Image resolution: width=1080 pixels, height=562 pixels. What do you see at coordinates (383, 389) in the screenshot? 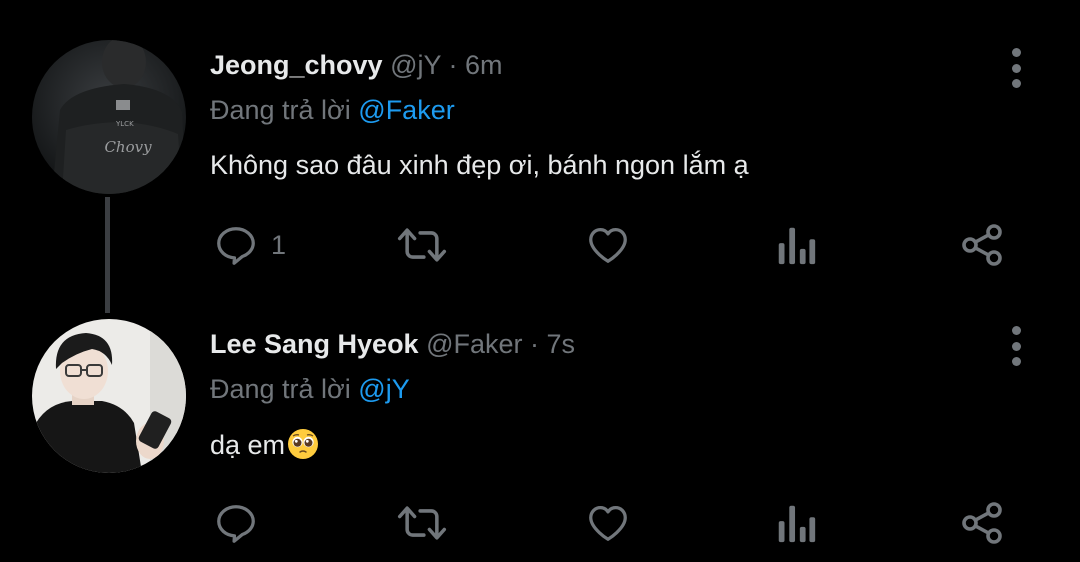
I see `mention-link: @jY` at bounding box center [383, 389].